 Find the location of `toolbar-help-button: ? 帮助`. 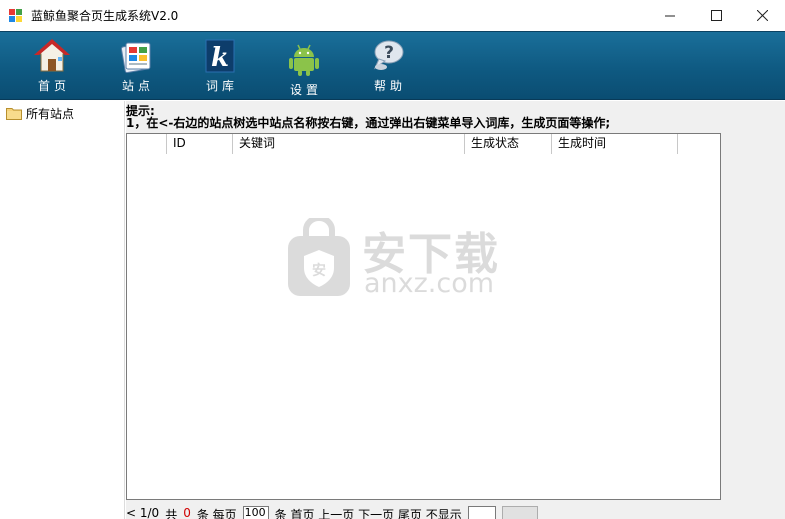

toolbar-help-button: ? 帮助 is located at coordinates (388, 66).